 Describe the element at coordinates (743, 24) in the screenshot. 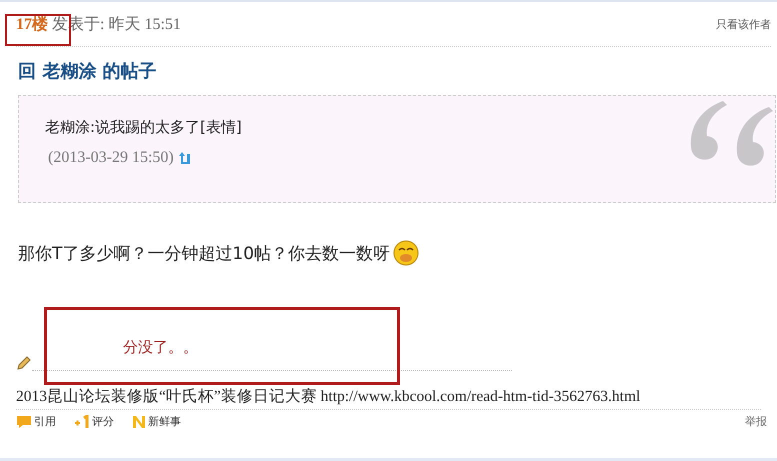

I see `author-only-link: 只看该作者` at that location.